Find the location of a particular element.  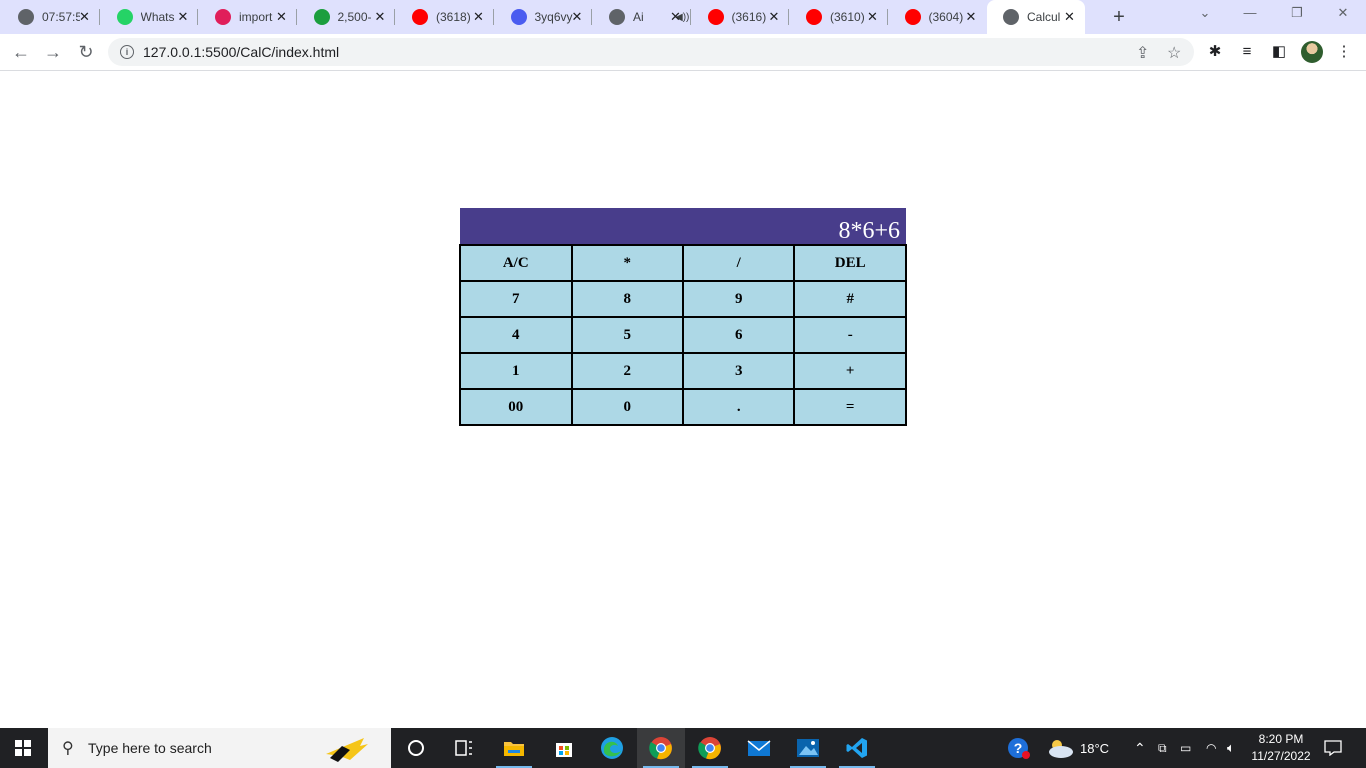

calc-button: . is located at coordinates (738, 407).